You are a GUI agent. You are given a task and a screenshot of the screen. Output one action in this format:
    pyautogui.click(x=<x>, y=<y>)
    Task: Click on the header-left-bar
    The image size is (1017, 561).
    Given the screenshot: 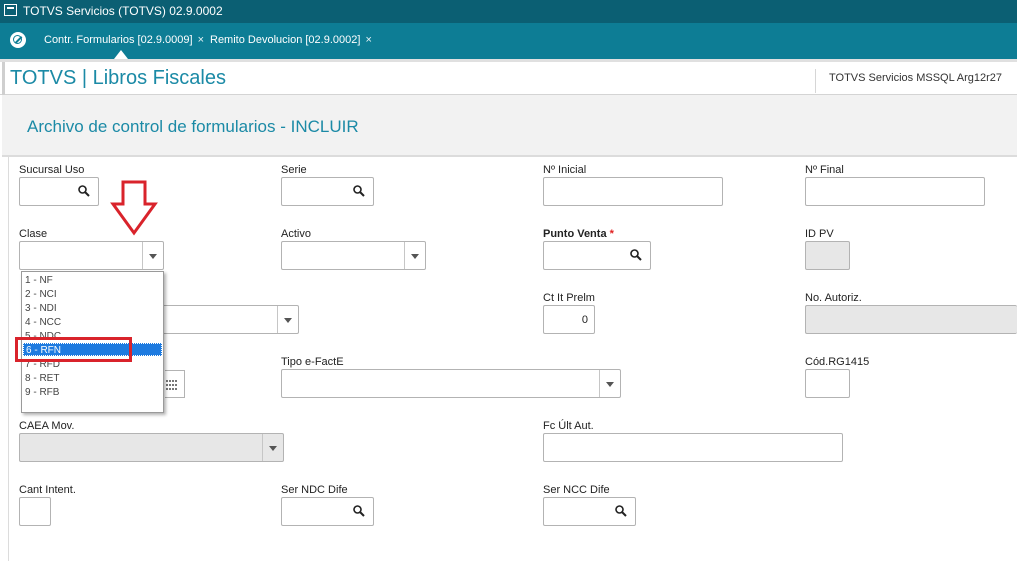 What is the action you would take?
    pyautogui.click(x=3, y=80)
    